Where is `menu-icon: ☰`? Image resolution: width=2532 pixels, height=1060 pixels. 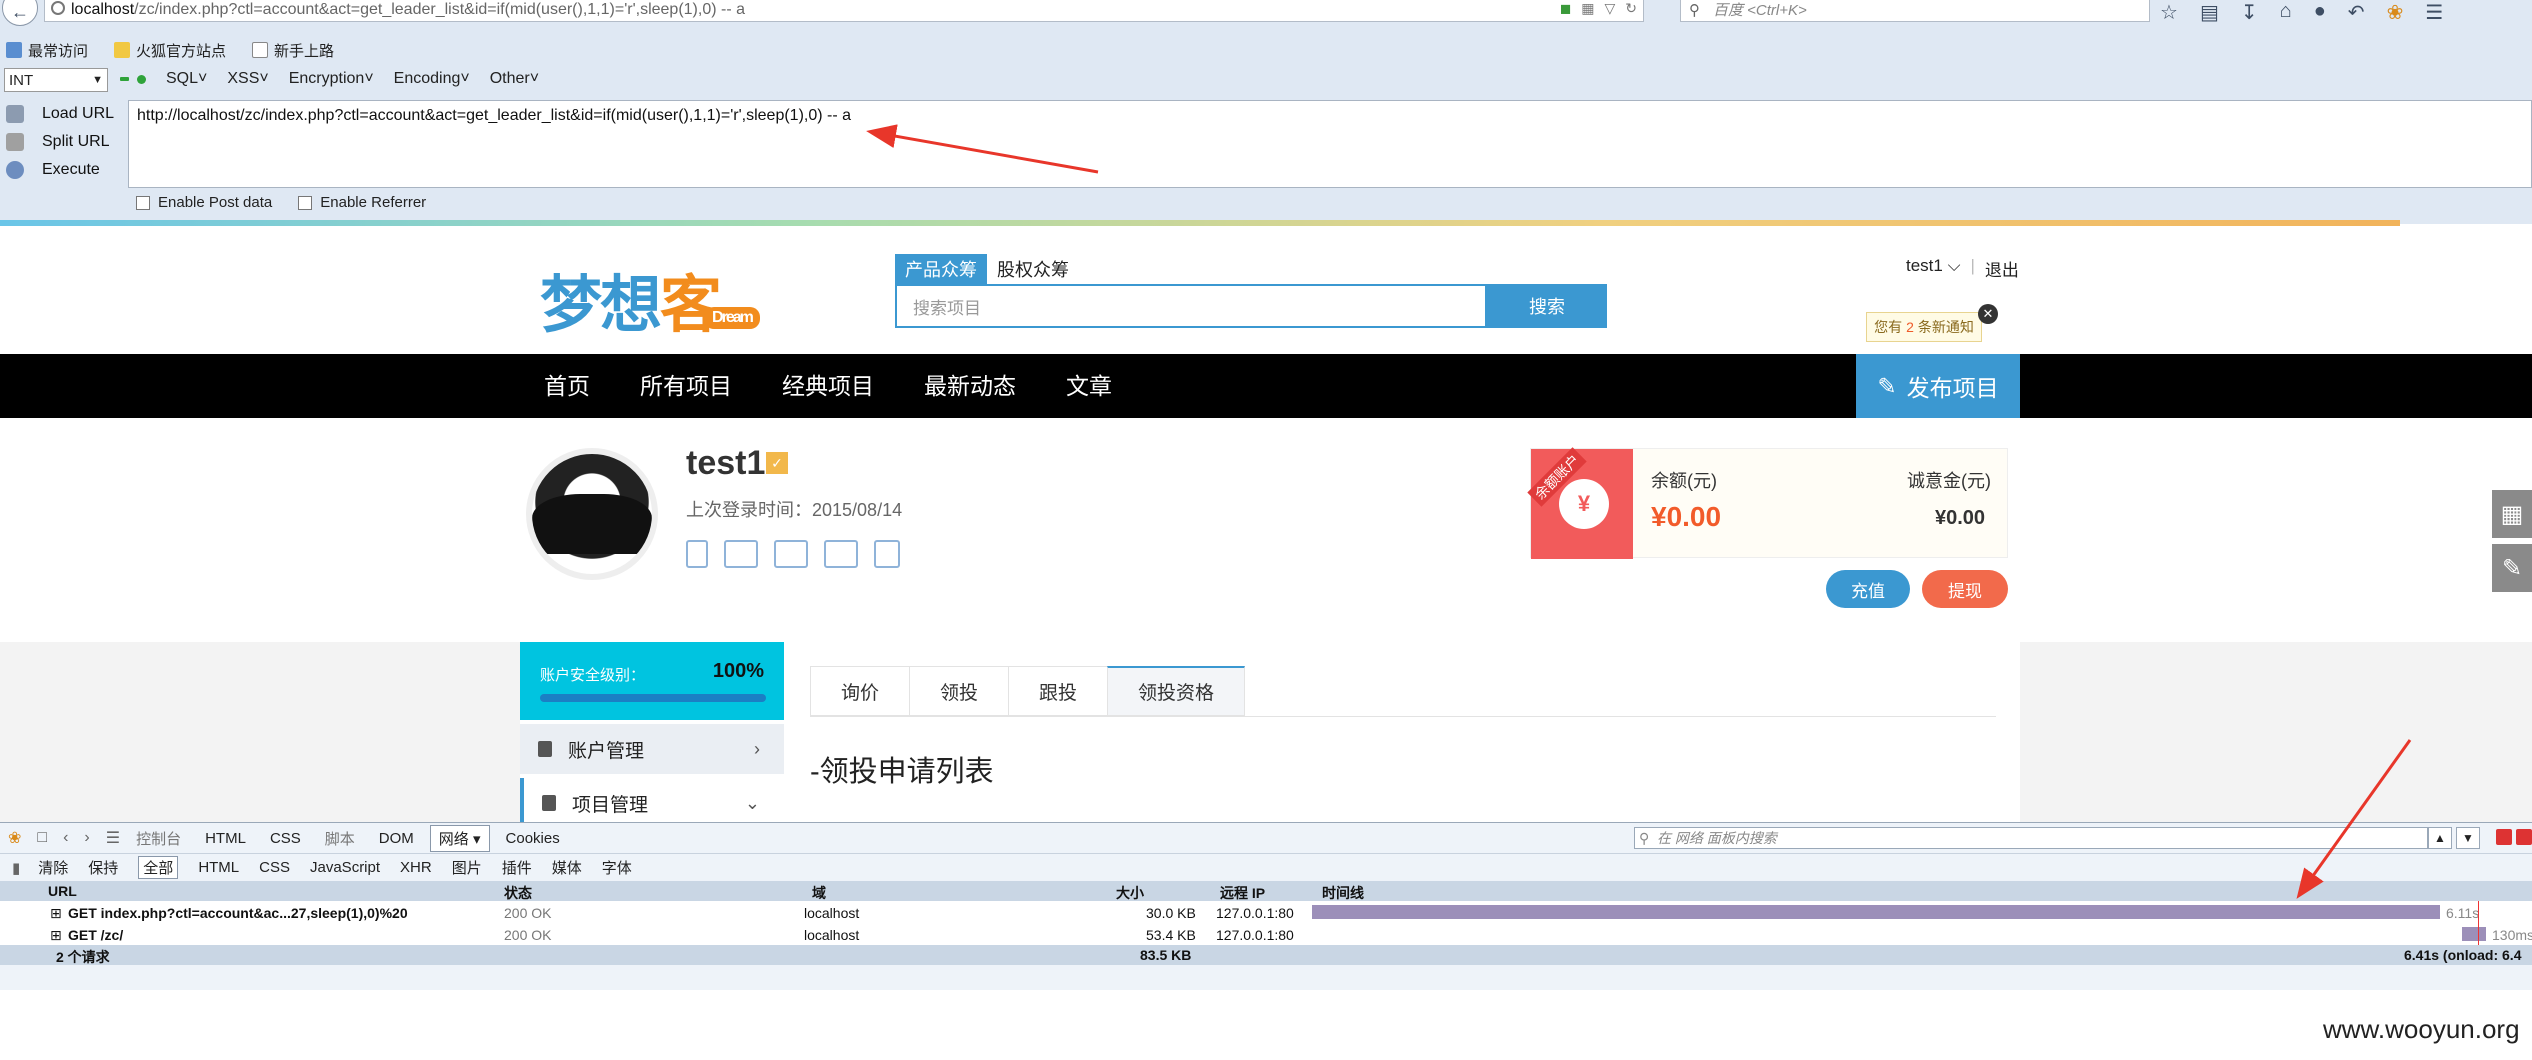 menu-icon: ☰ is located at coordinates (2434, 12).